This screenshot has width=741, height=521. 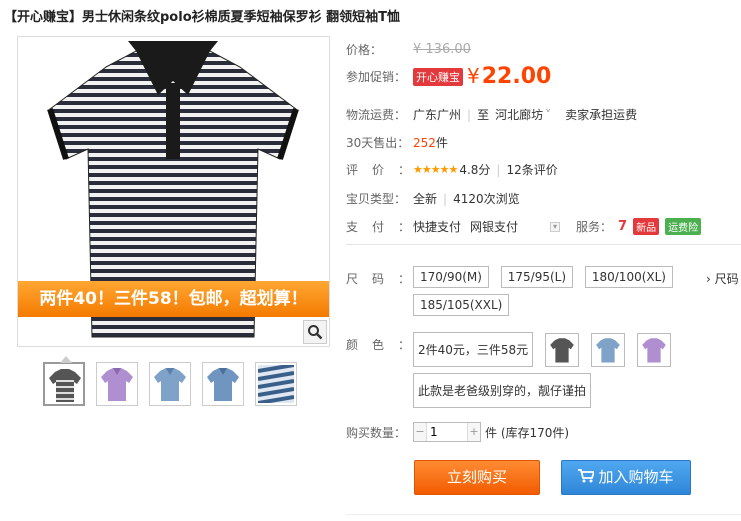 I want to click on color-swatch-blue, so click(x=607, y=349).